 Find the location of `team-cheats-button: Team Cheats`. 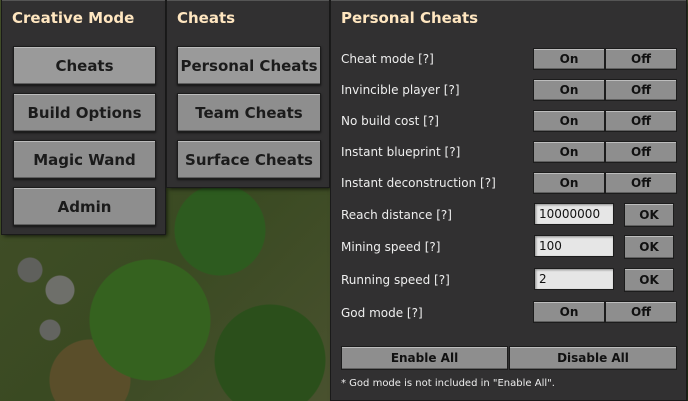

team-cheats-button: Team Cheats is located at coordinates (249, 112).